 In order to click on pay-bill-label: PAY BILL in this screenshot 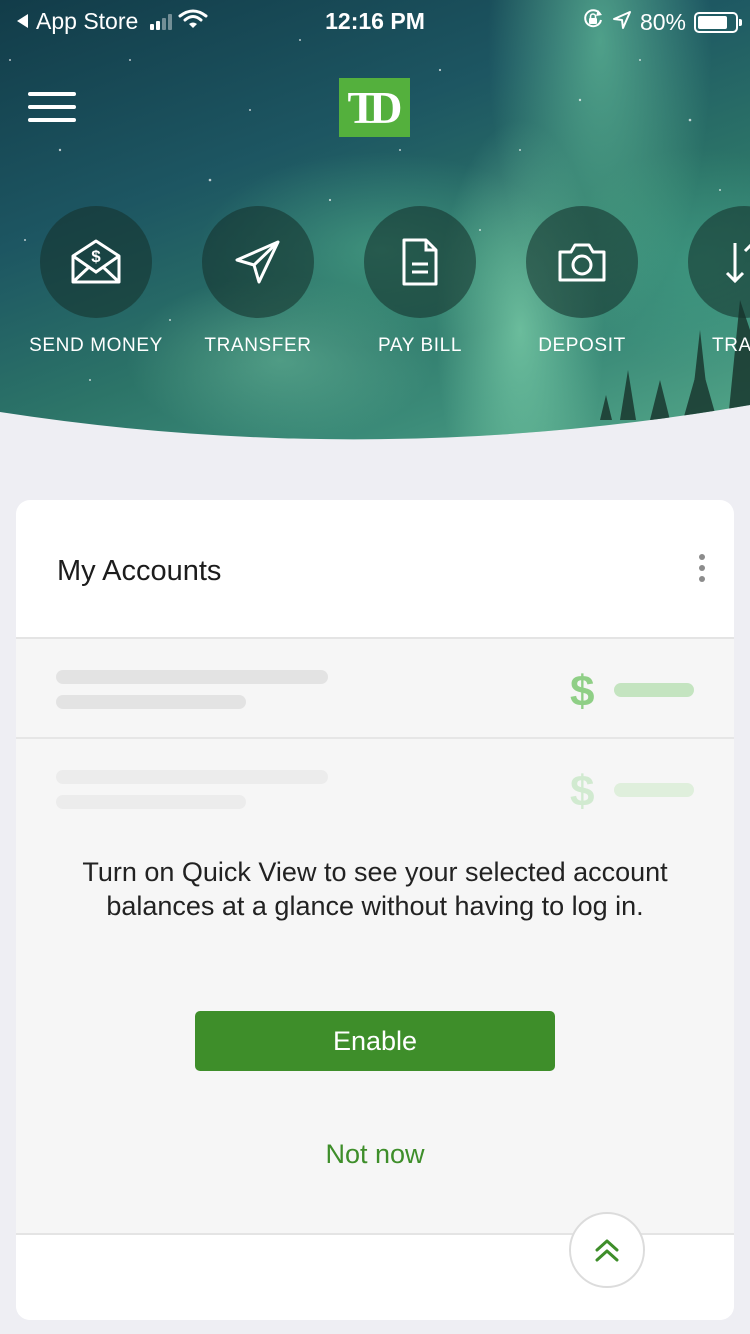, I will do `click(420, 345)`.